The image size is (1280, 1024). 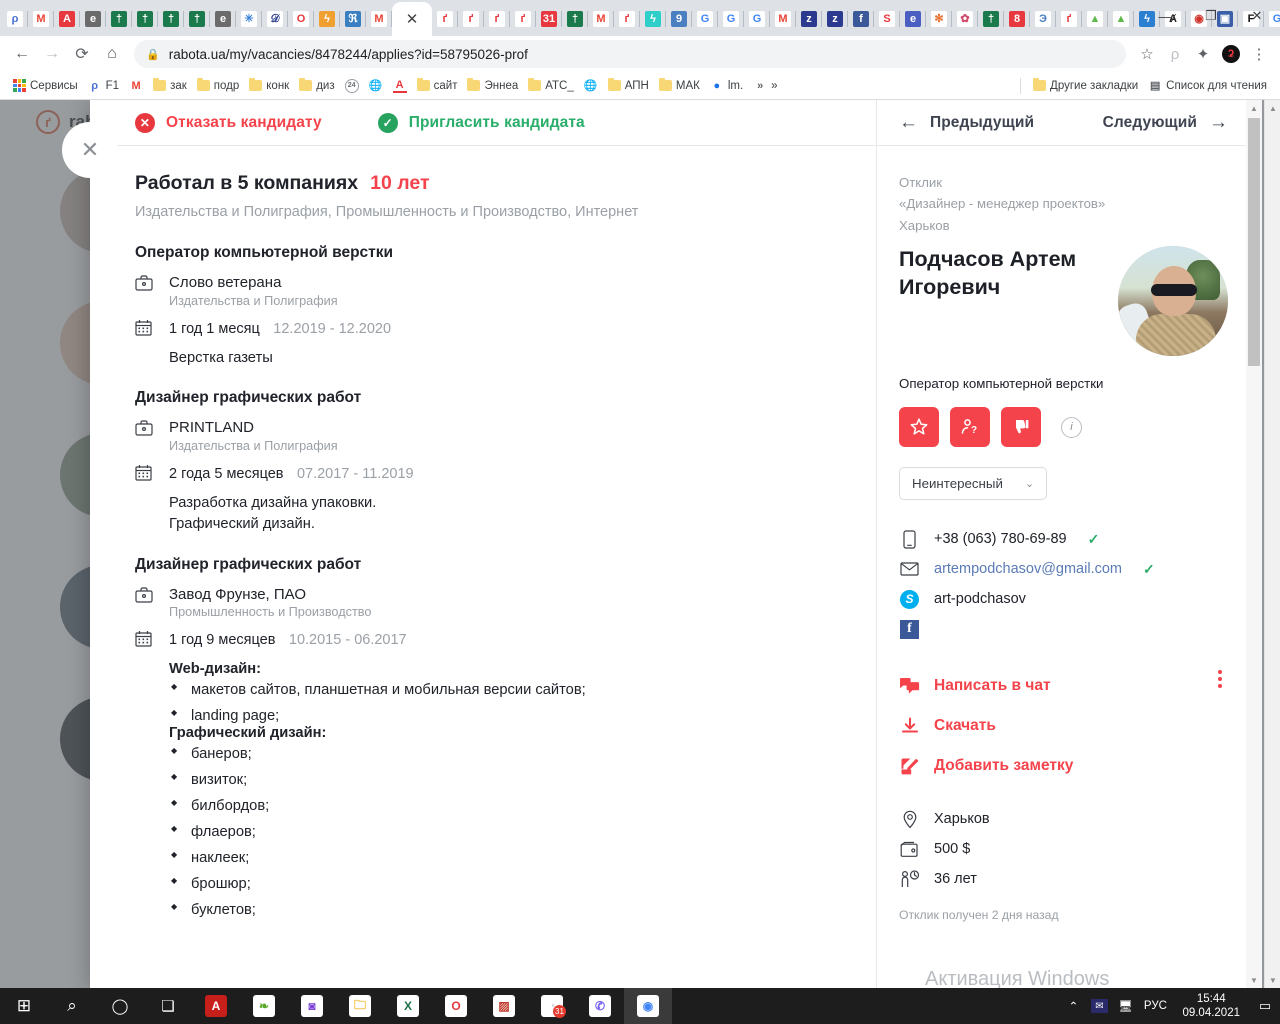 What do you see at coordinates (679, 86) in the screenshot?
I see `bookmark-item: МАК` at bounding box center [679, 86].